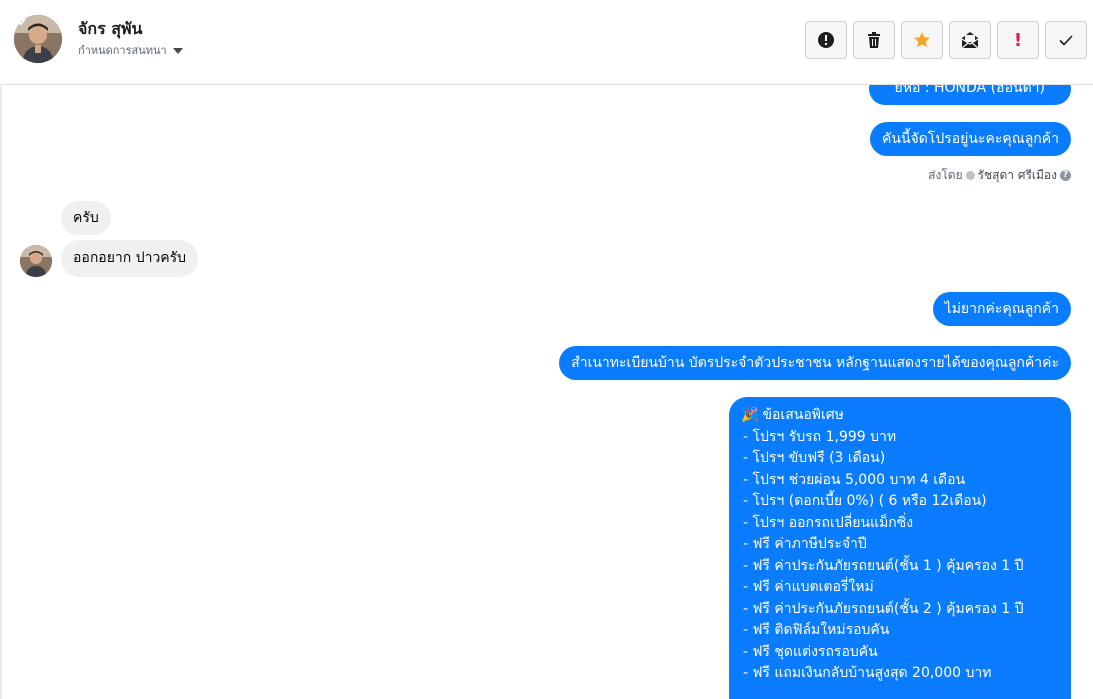  I want to click on sent-by-indicator: ส่งโดย รัชสุดา ศรีเมือง ?, so click(999, 175).